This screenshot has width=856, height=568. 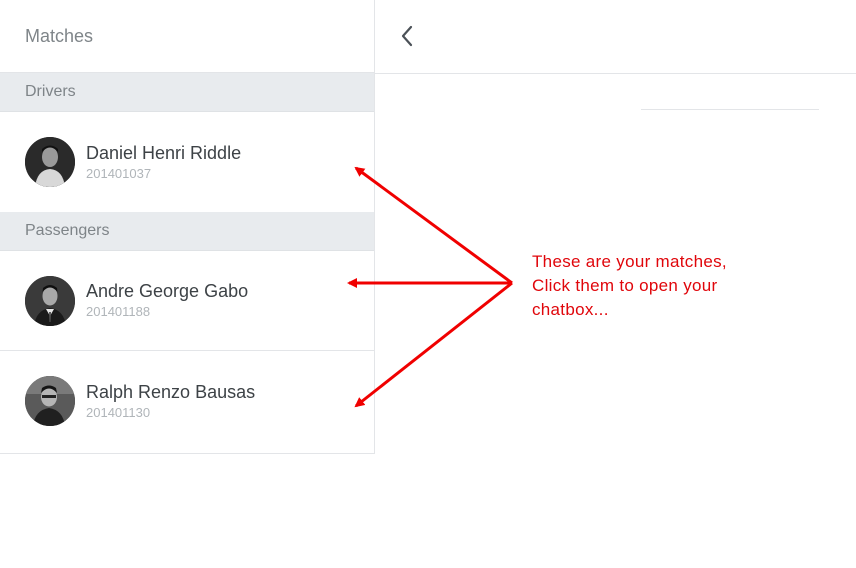 I want to click on divider, so click(x=730, y=109).